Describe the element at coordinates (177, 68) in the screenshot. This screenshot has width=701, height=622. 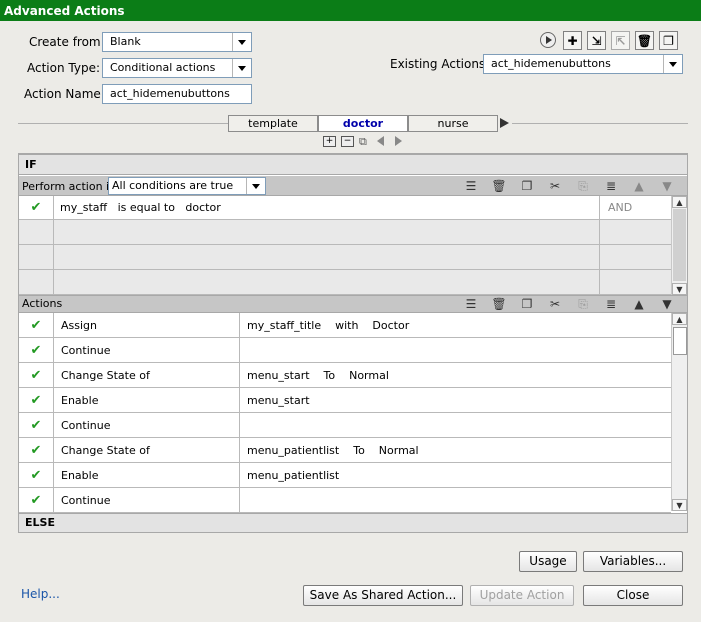
I see `action-type-select: Conditional actions` at that location.